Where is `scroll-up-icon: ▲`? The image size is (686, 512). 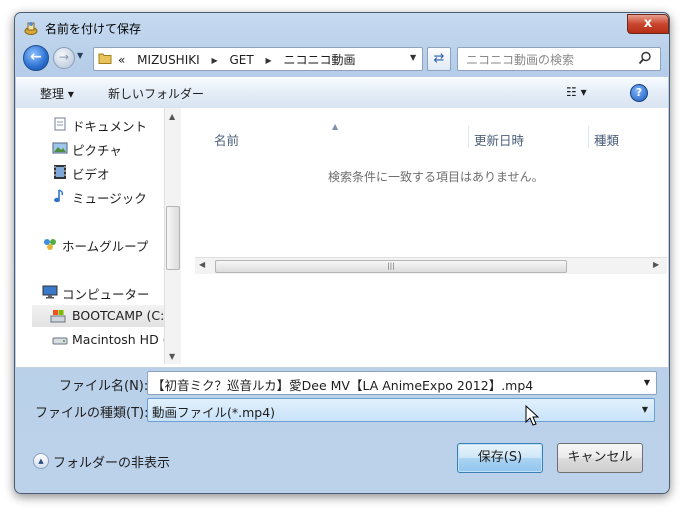
scroll-up-icon: ▲ is located at coordinates (172, 116).